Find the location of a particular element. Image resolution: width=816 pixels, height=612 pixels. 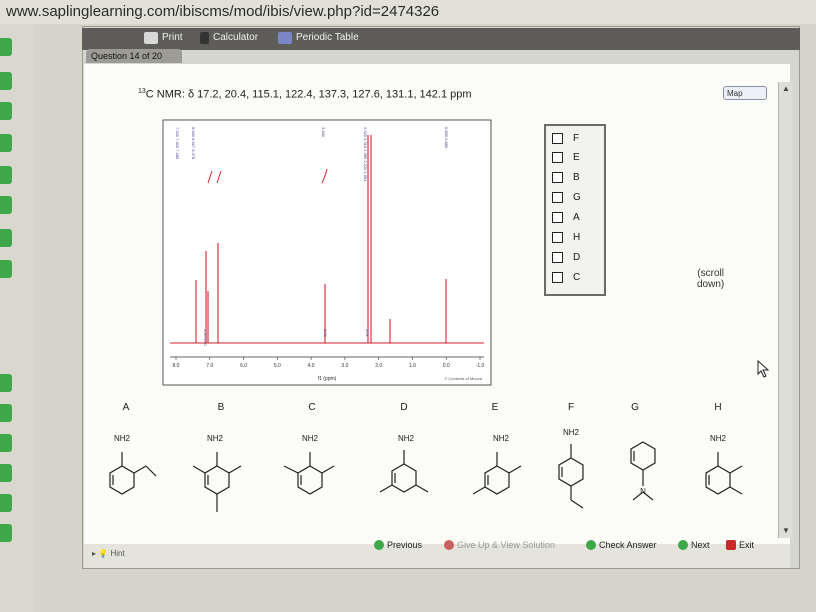

answer-label: F is located at coordinates (576, 138).